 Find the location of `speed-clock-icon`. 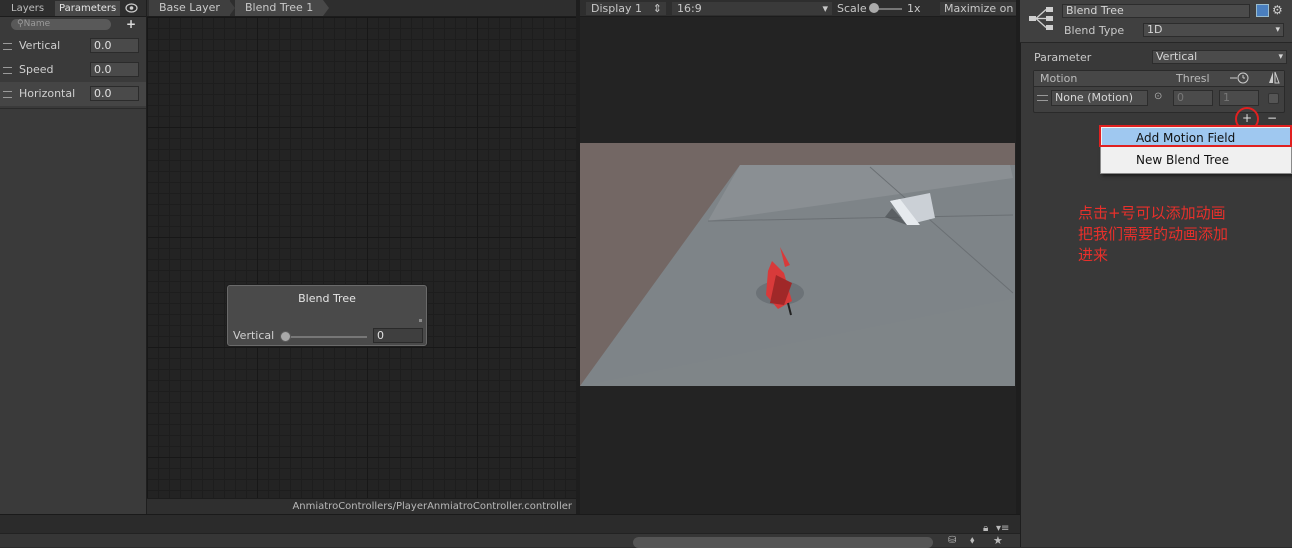

speed-clock-icon is located at coordinates (1240, 78).